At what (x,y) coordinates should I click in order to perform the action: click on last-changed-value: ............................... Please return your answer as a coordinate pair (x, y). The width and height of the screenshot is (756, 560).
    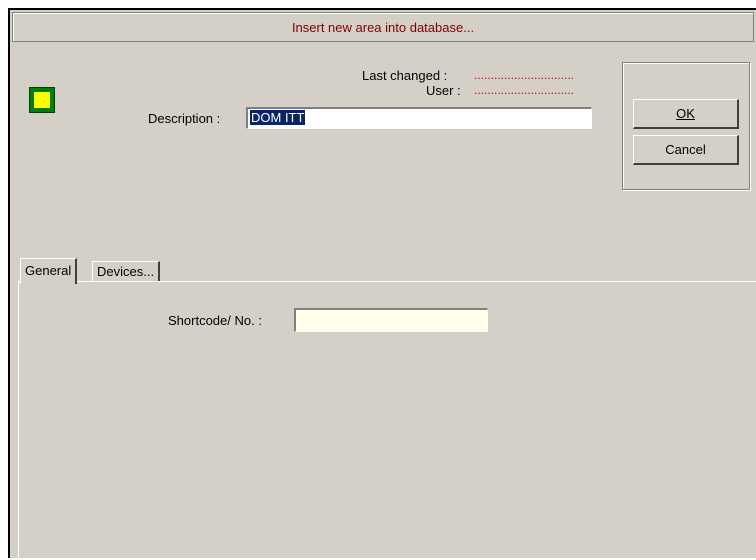
    Looking at the image, I should click on (524, 75).